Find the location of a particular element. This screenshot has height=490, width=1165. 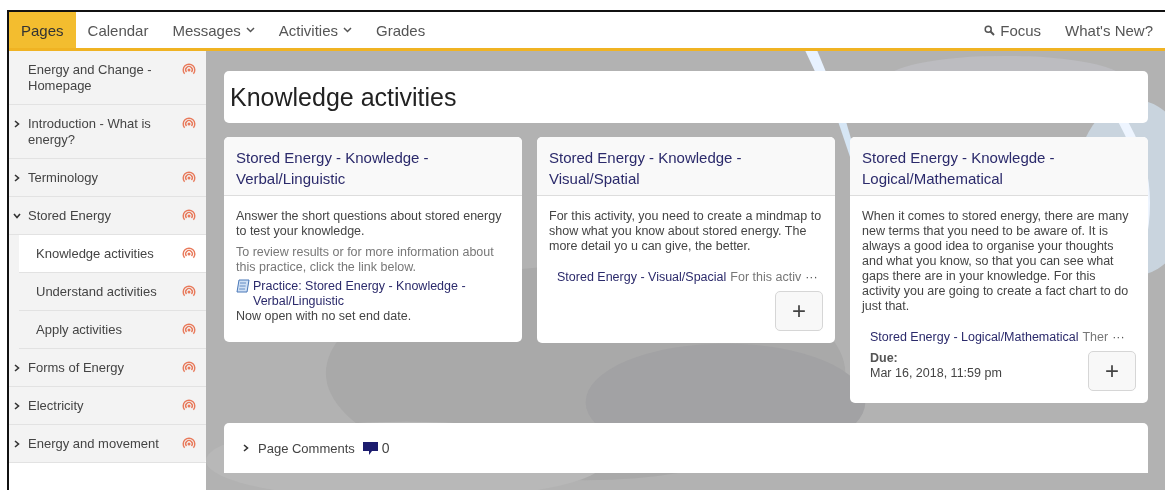

card-title: Stored Energy - Knowledge - Verbal/Linguistic is located at coordinates (373, 168).